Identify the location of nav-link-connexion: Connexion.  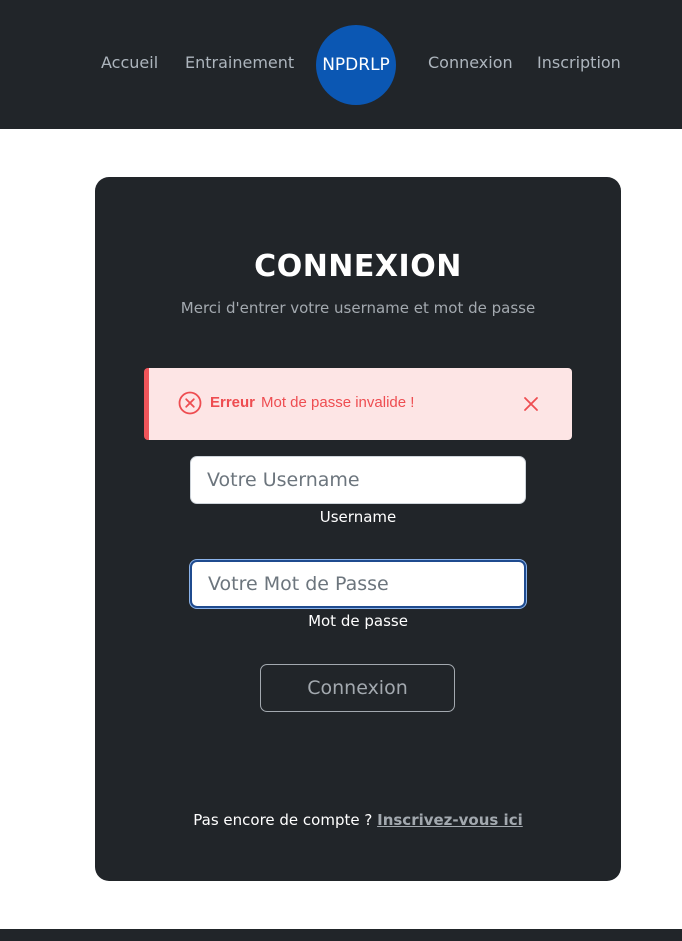
(470, 63).